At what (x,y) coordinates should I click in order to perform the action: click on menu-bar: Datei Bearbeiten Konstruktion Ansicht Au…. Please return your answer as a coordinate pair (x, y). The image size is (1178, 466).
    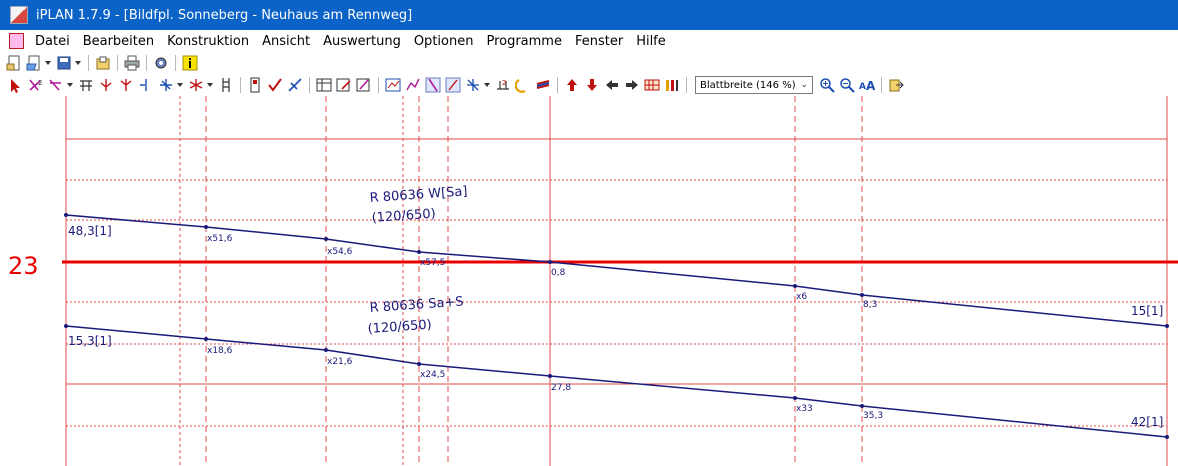
    Looking at the image, I should click on (589, 41).